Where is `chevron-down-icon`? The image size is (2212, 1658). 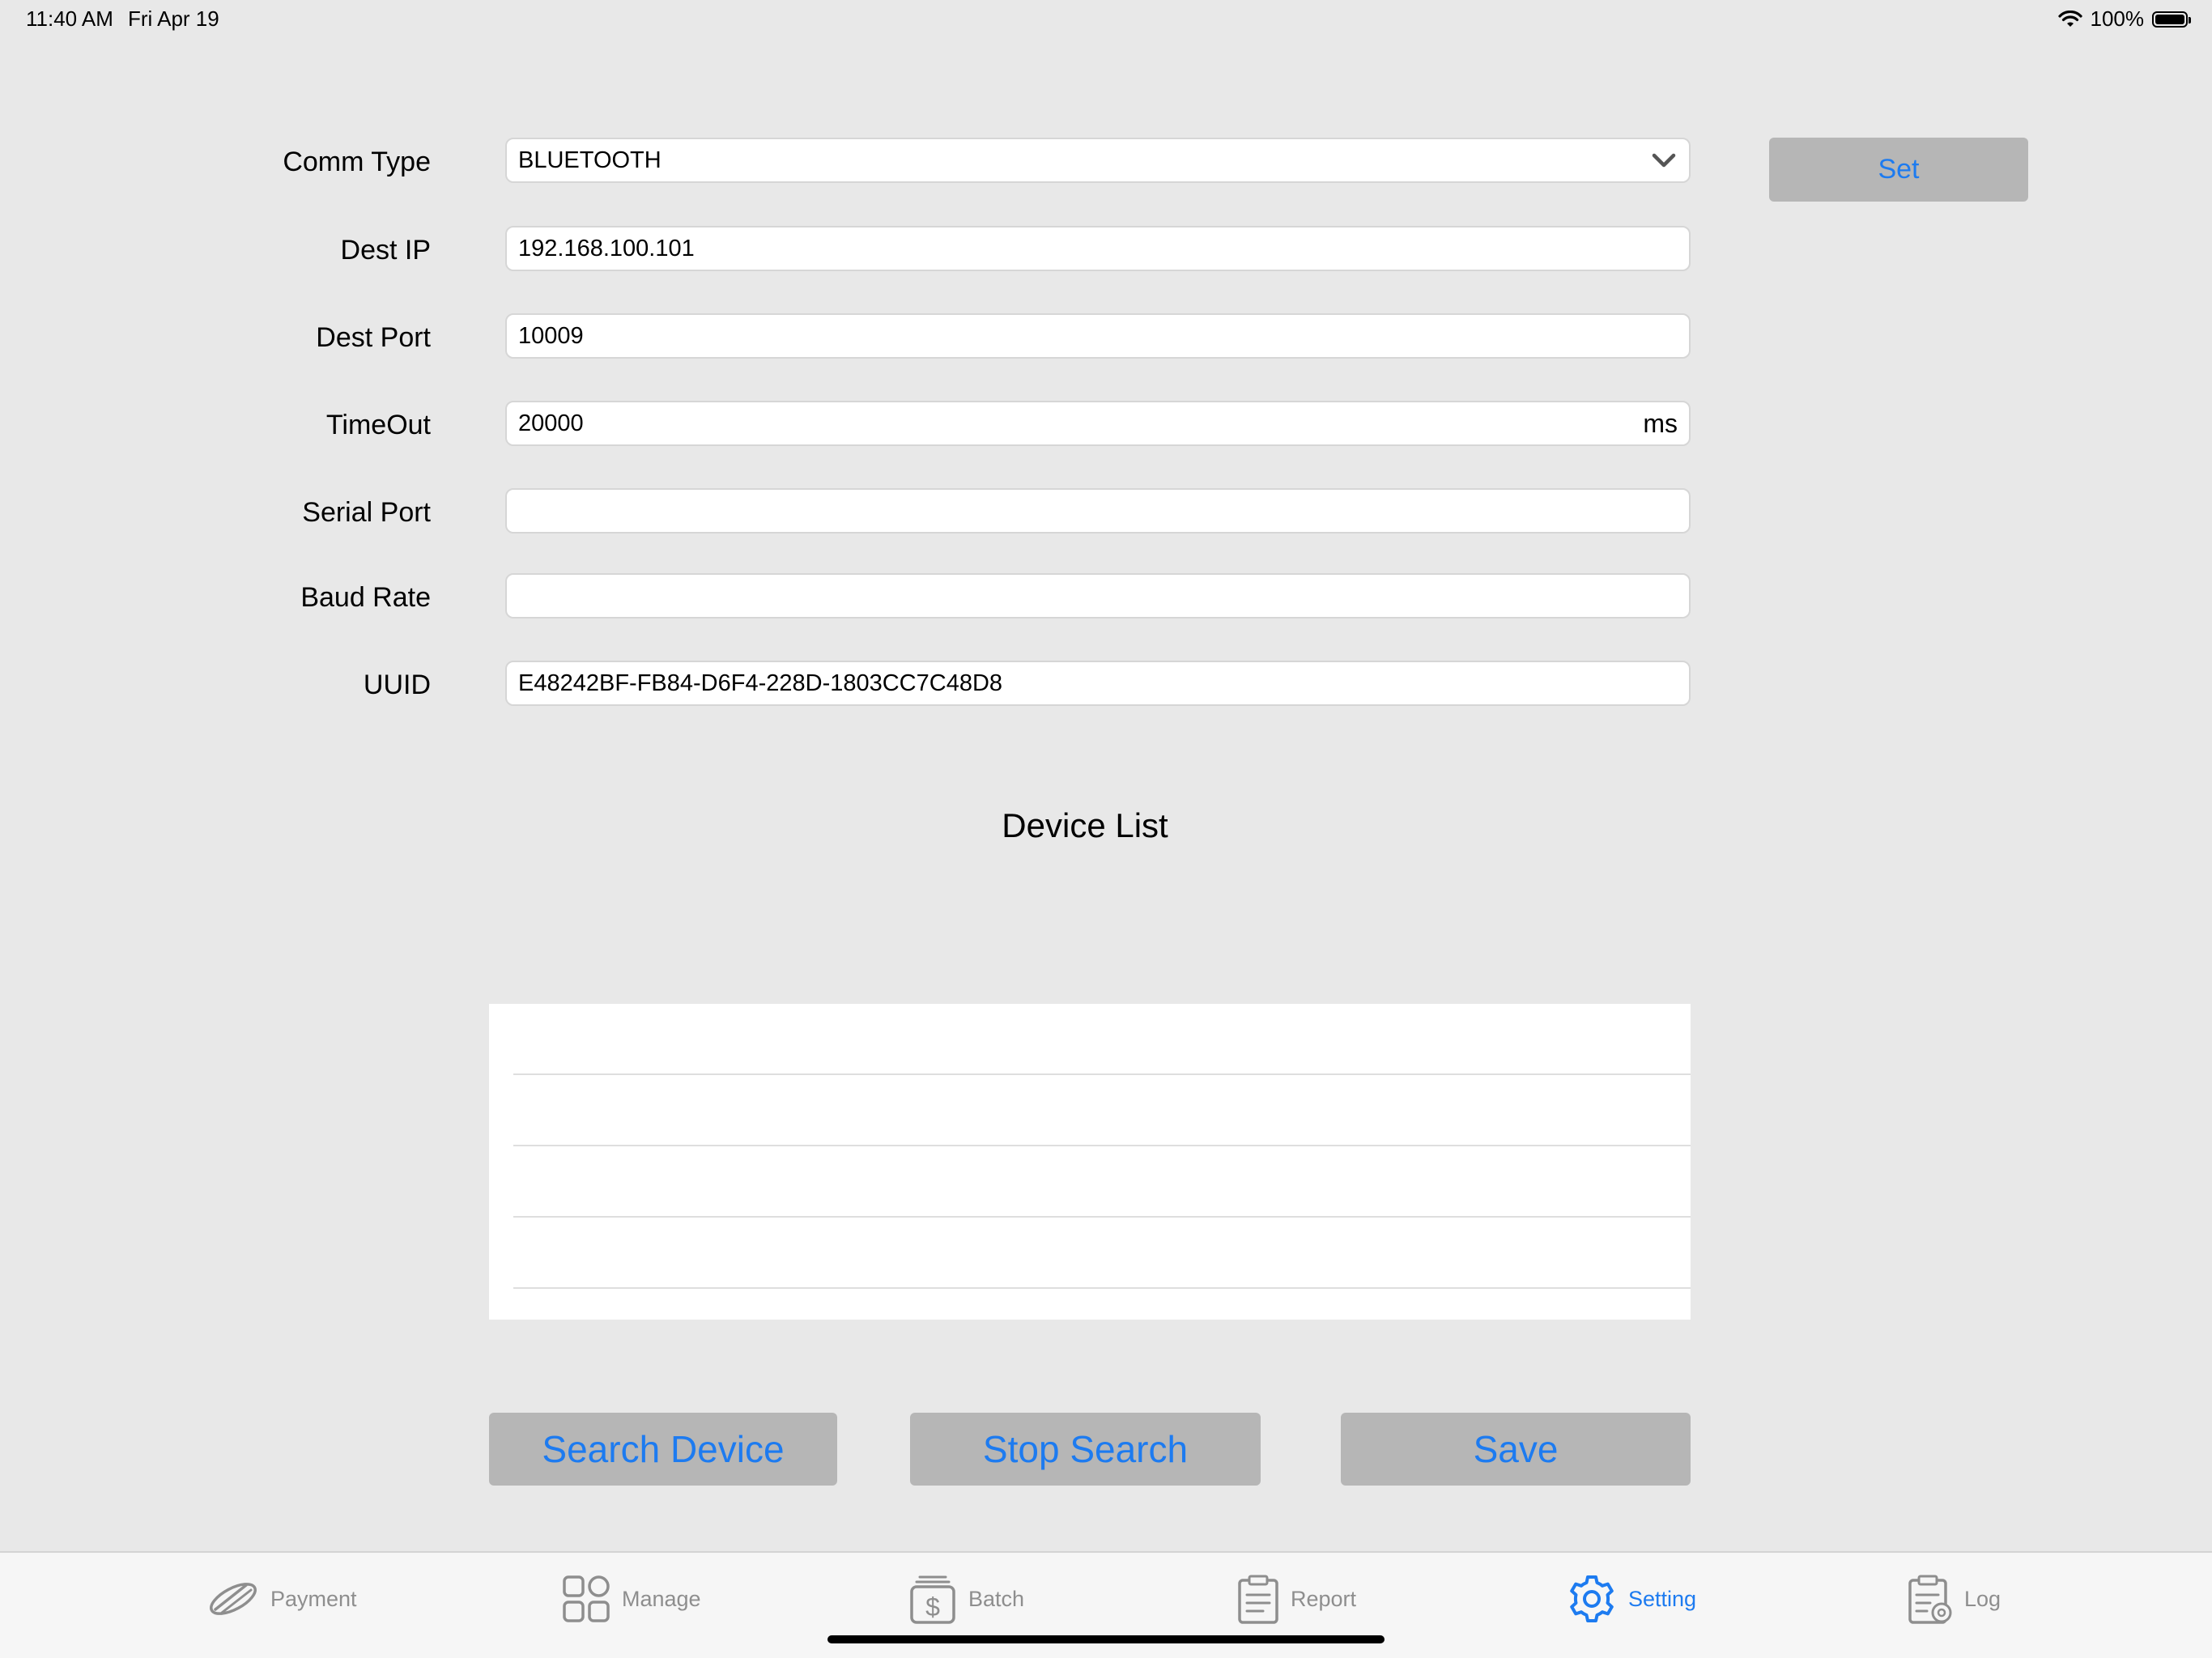 chevron-down-icon is located at coordinates (1664, 160).